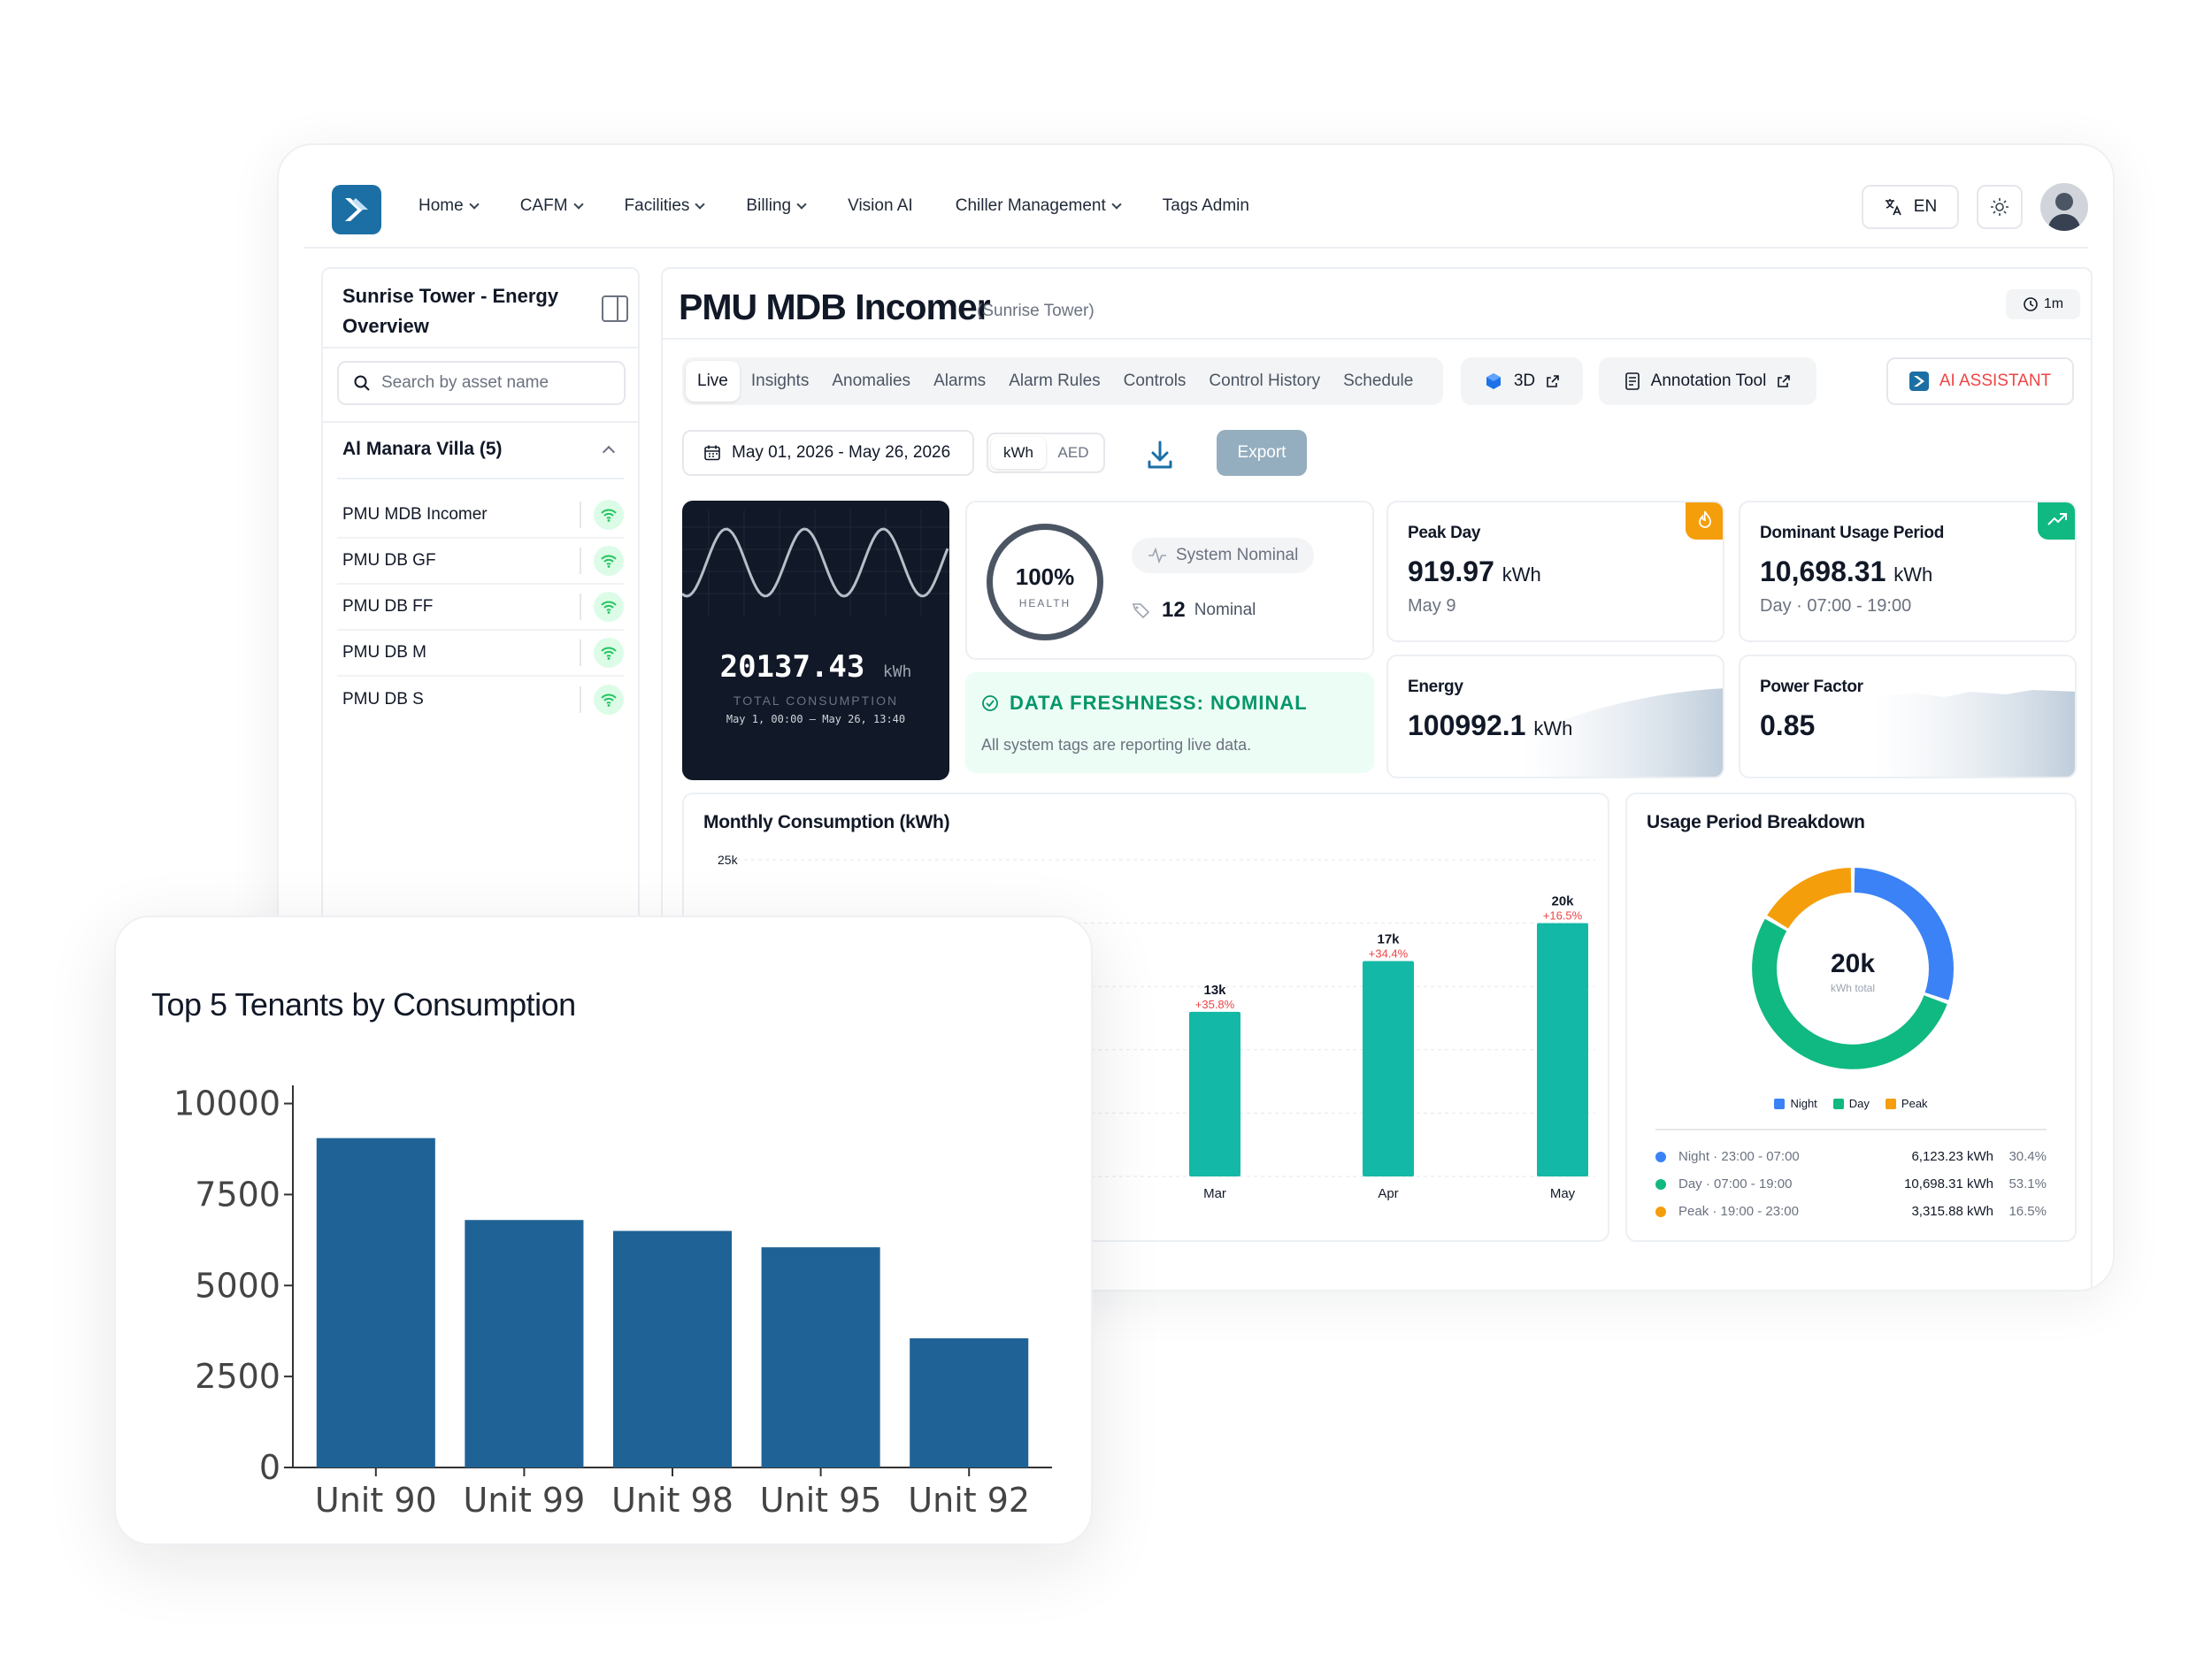  I want to click on nav-home-label: Home, so click(442, 205).